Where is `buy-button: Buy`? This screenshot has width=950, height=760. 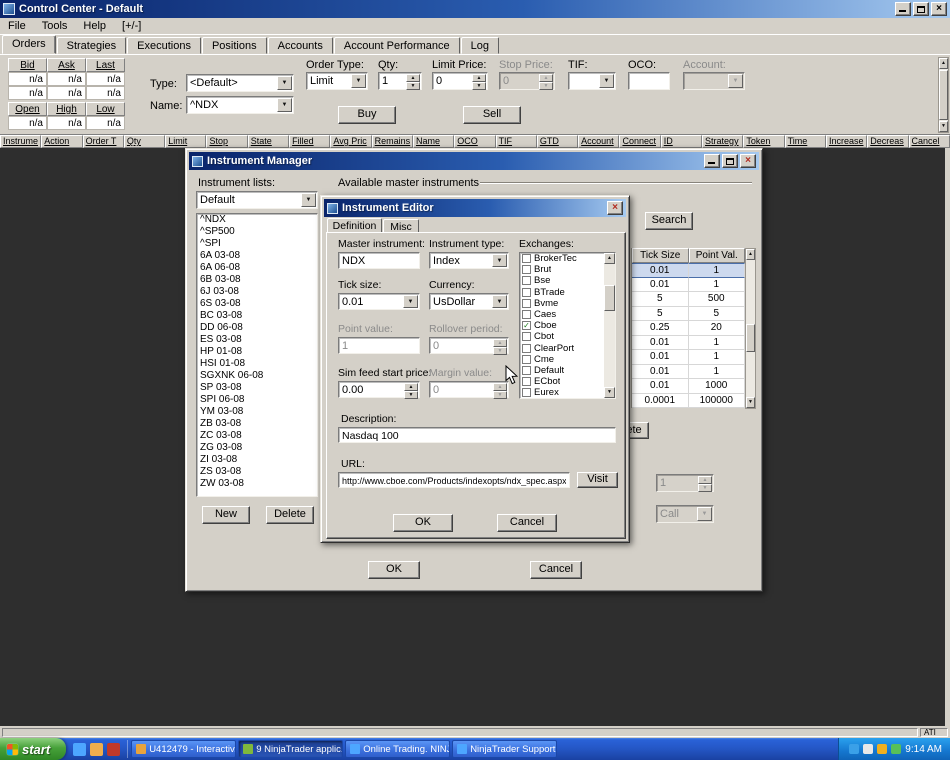
buy-button: Buy is located at coordinates (367, 115).